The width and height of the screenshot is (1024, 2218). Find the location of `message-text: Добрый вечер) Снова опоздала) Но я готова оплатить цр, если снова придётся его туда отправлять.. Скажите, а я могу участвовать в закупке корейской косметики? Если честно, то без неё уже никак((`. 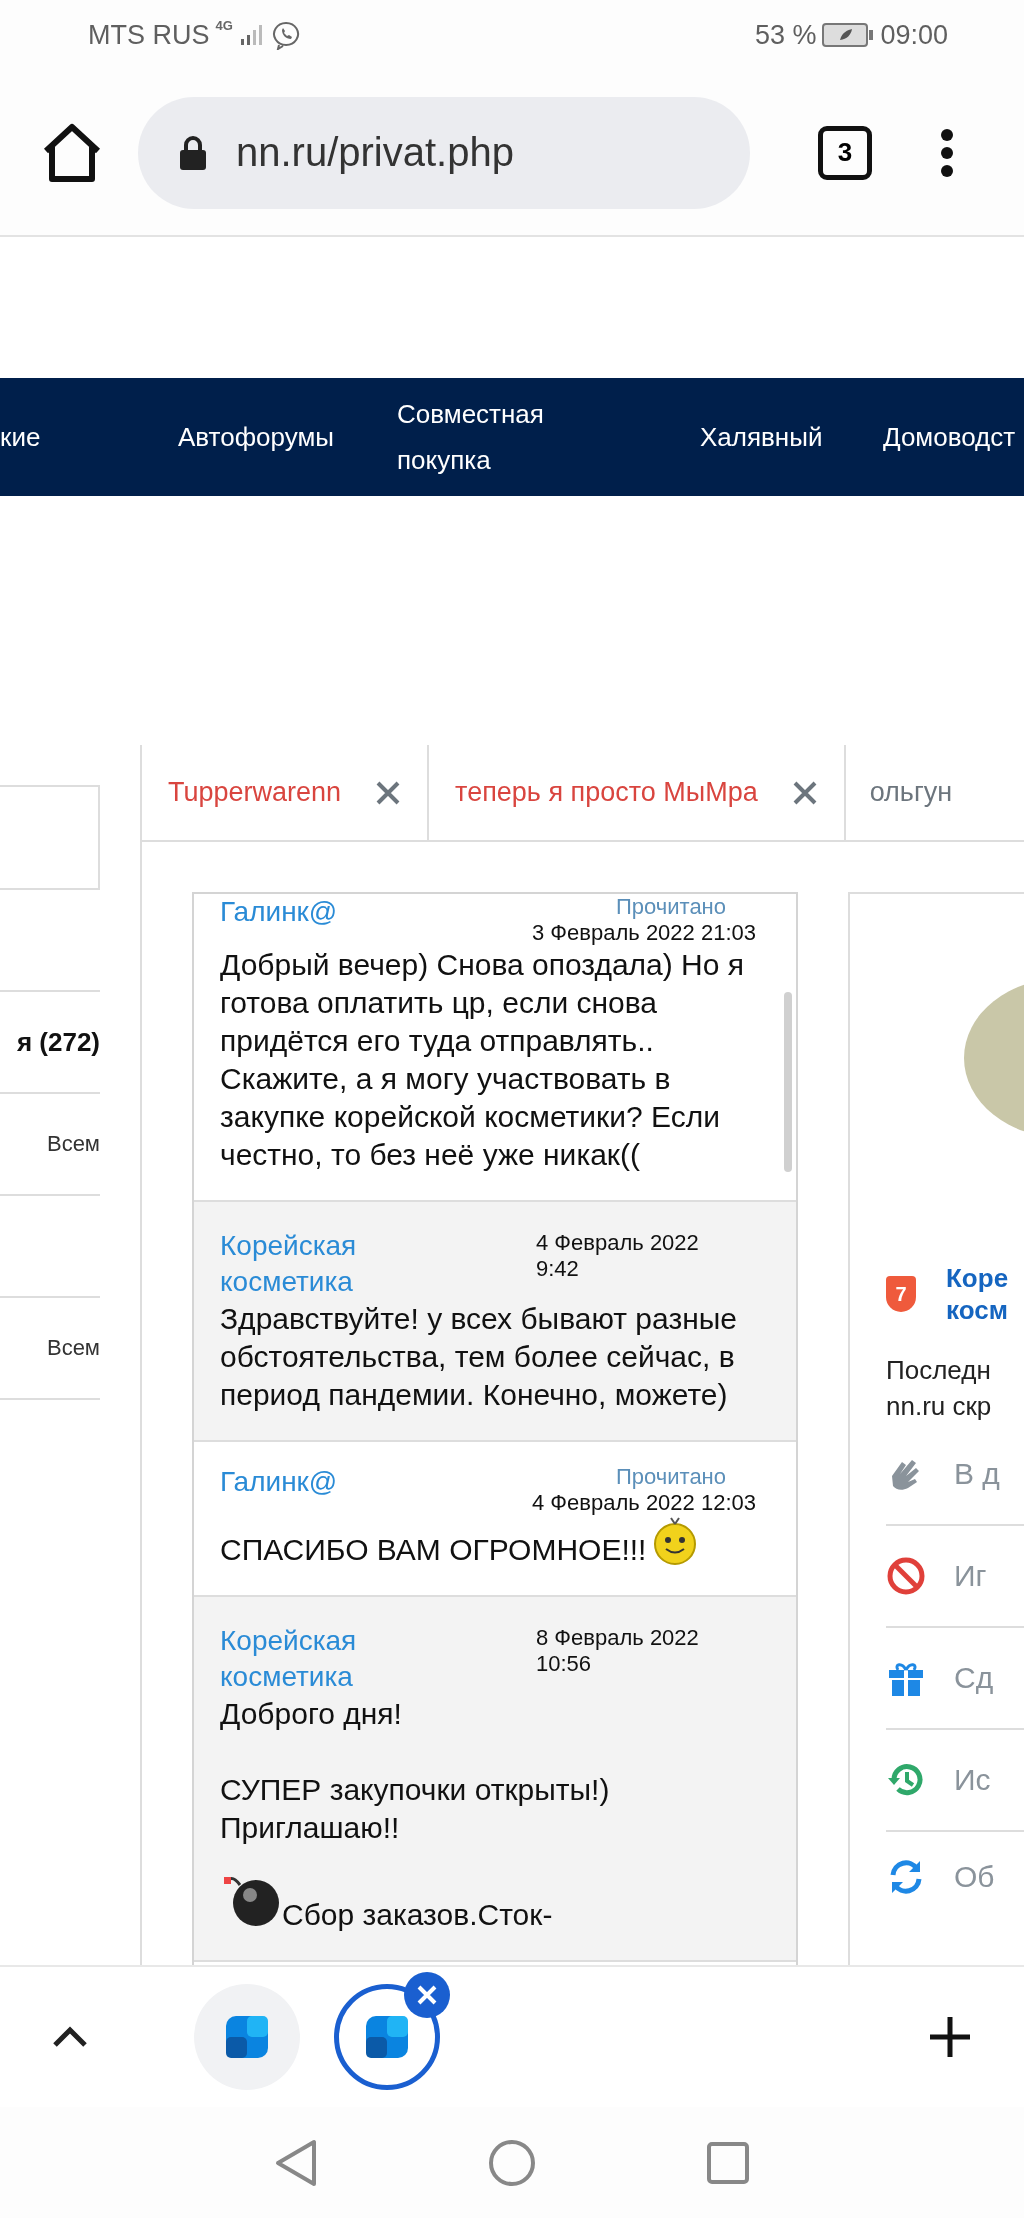

message-text: Добрый вечер) Снова опоздала) Но я готова оплатить цр, если снова придётся его туда отправлять.. Скажите, а я могу участвовать в закупке корейской косметики? Если честно, то без неё уже никак(( is located at coordinates (482, 1059).